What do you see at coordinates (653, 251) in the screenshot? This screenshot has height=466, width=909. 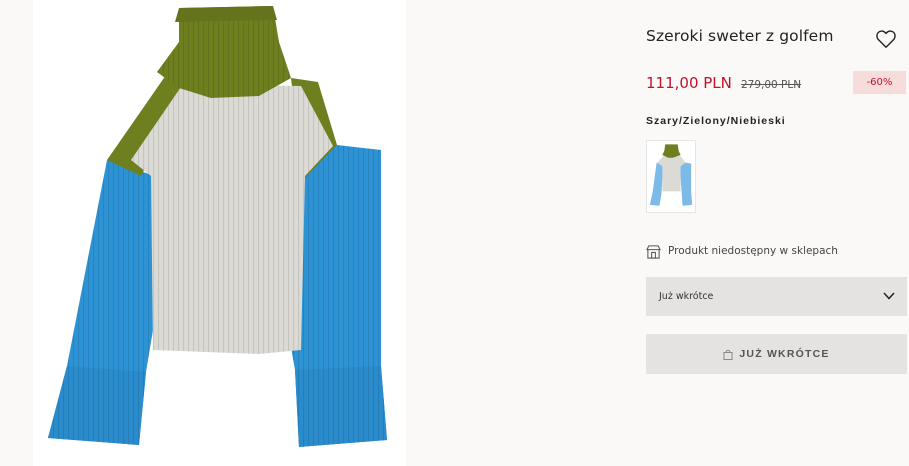 I see `store-icon` at bounding box center [653, 251].